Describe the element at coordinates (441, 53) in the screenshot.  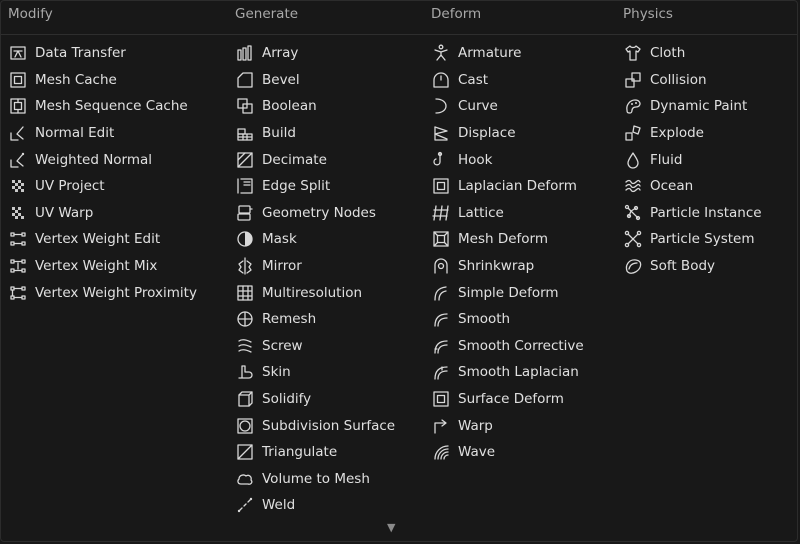
I see `armature-icon` at that location.